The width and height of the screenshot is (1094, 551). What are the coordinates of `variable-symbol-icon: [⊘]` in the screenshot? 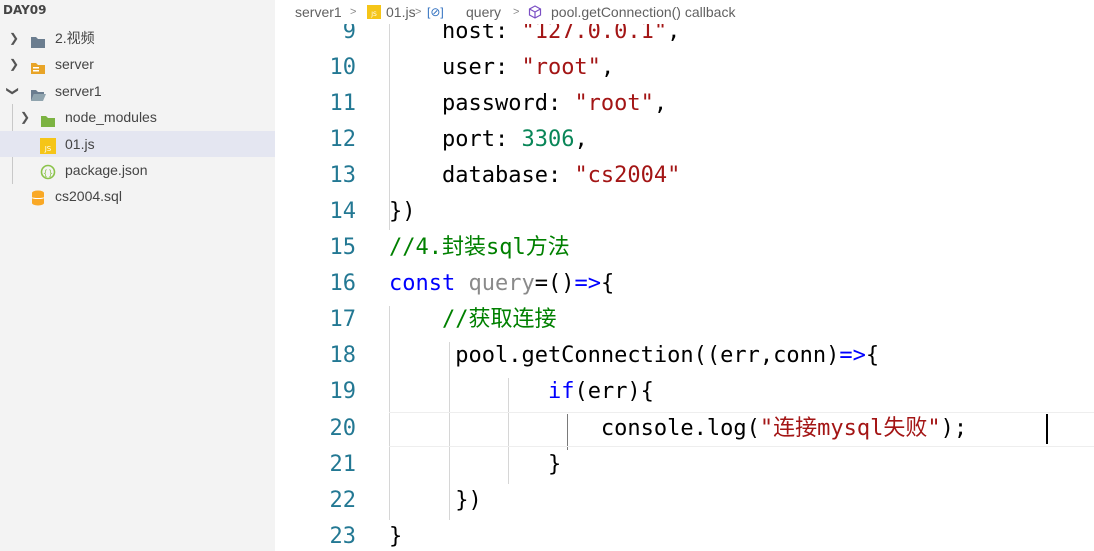 It's located at (435, 12).